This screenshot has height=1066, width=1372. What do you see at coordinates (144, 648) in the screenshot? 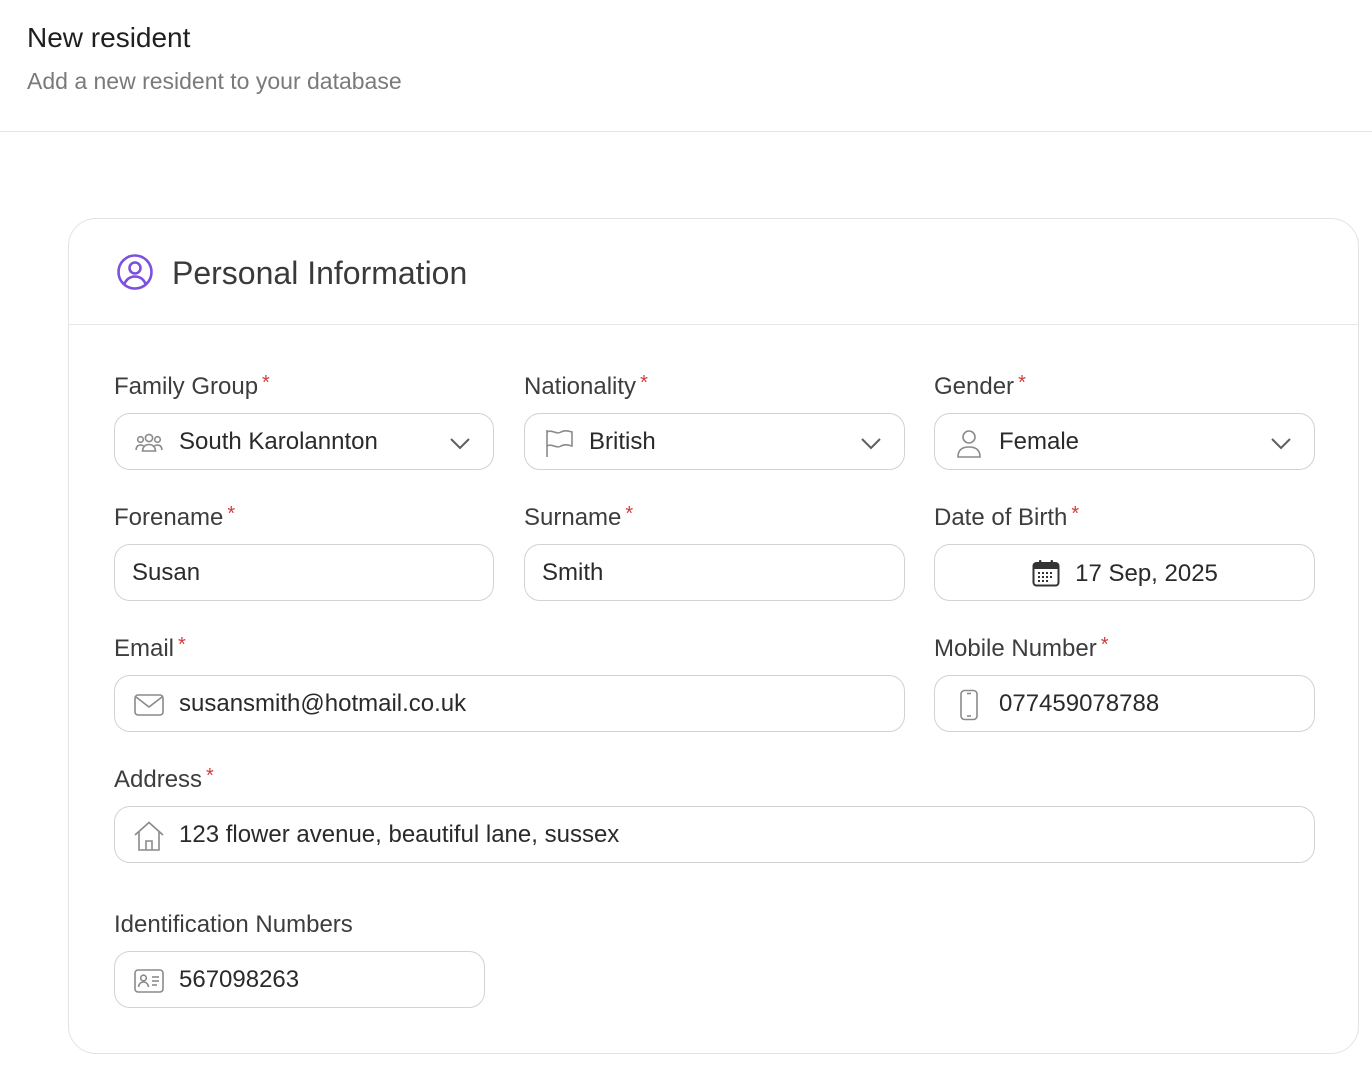
I see `email-label-text: Email` at bounding box center [144, 648].